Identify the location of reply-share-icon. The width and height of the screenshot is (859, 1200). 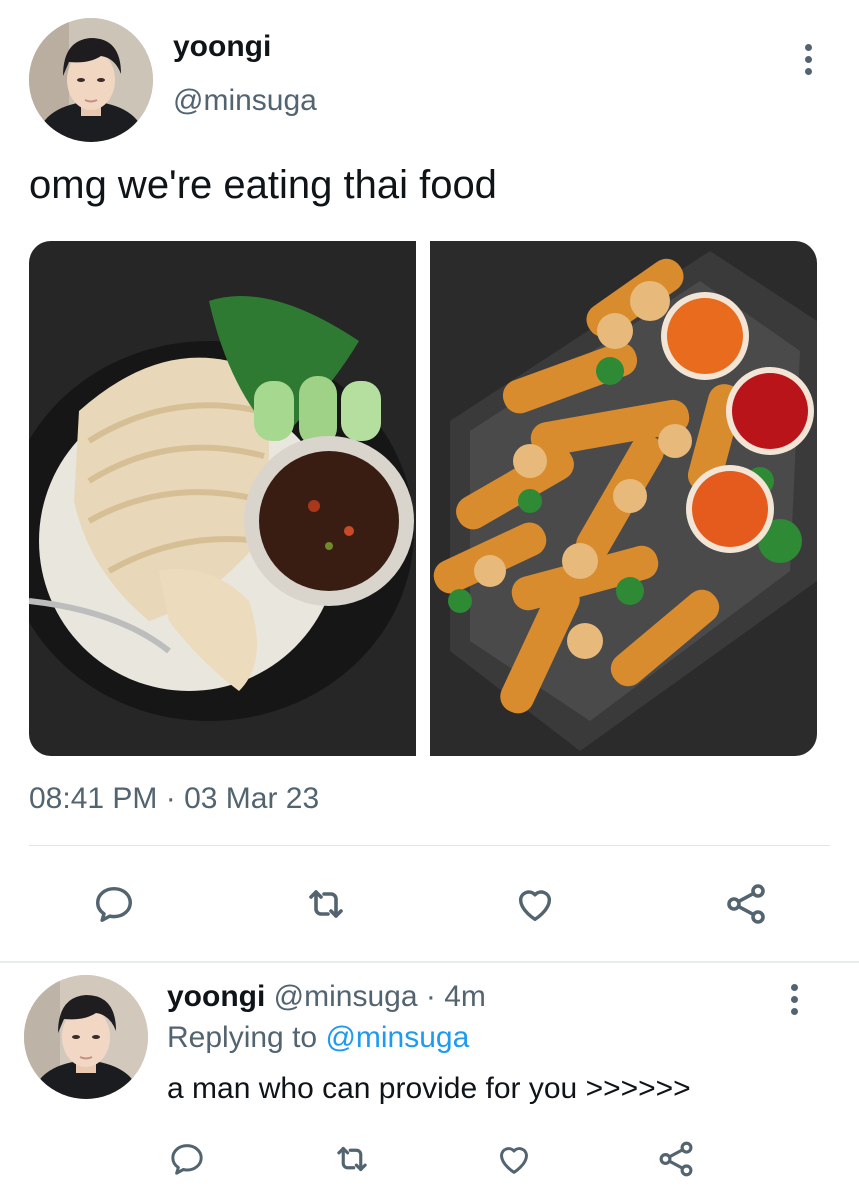
(676, 1159).